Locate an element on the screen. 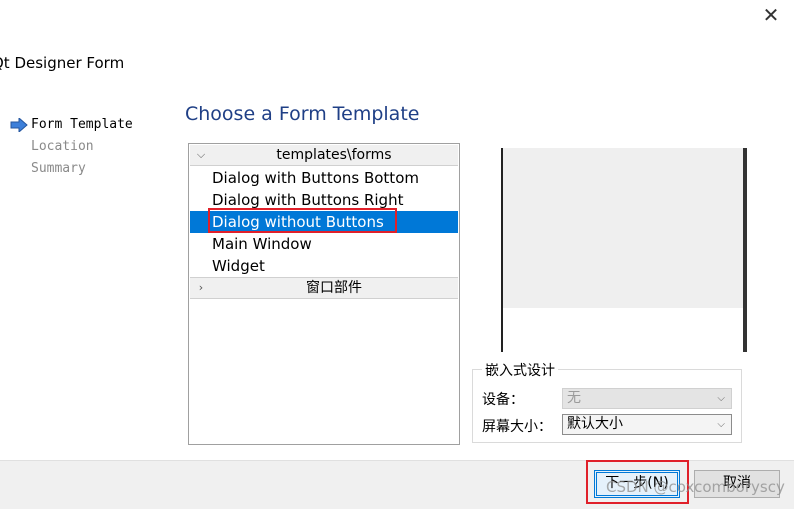 The image size is (794, 509). form-preview is located at coordinates (624, 250).